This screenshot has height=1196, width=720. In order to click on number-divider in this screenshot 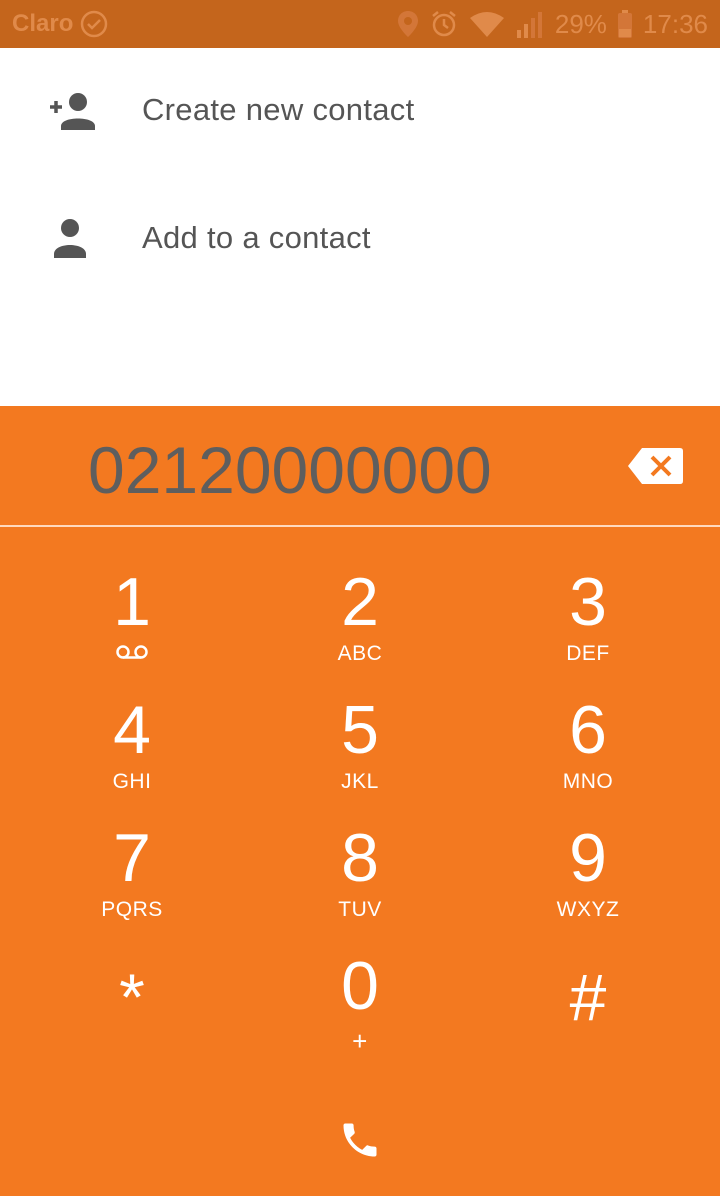, I will do `click(360, 526)`.